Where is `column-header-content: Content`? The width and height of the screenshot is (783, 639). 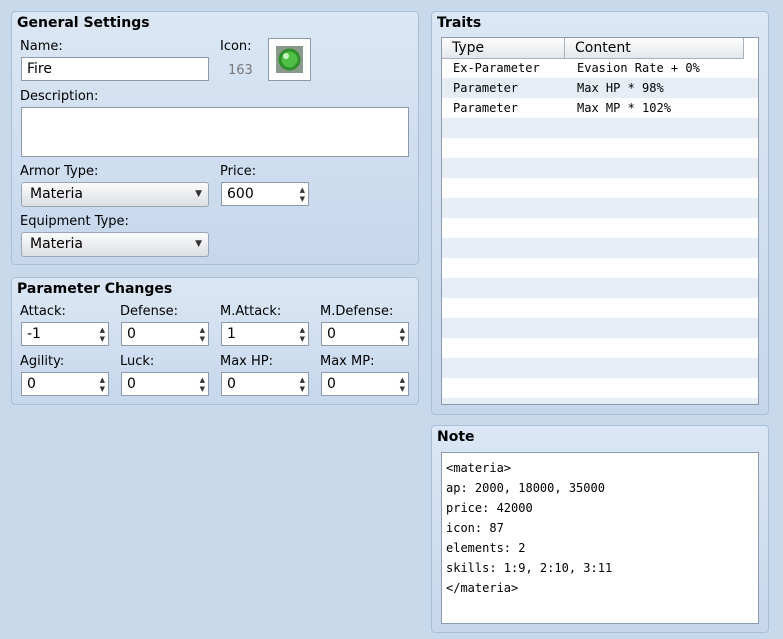
column-header-content: Content is located at coordinates (654, 48).